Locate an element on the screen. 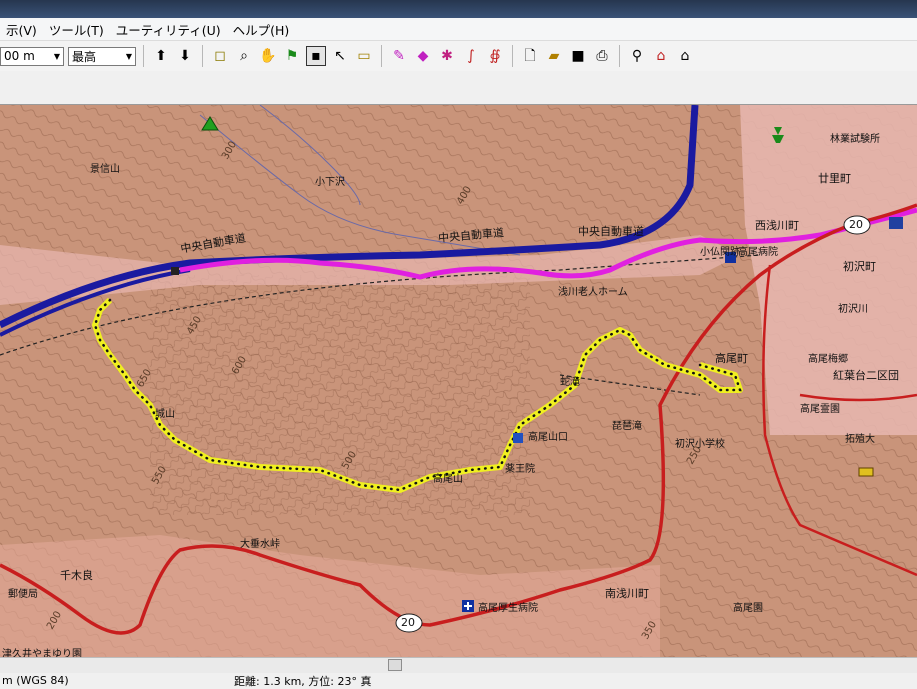 This screenshot has height=689, width=917. detail-value: 最高 is located at coordinates (84, 56).